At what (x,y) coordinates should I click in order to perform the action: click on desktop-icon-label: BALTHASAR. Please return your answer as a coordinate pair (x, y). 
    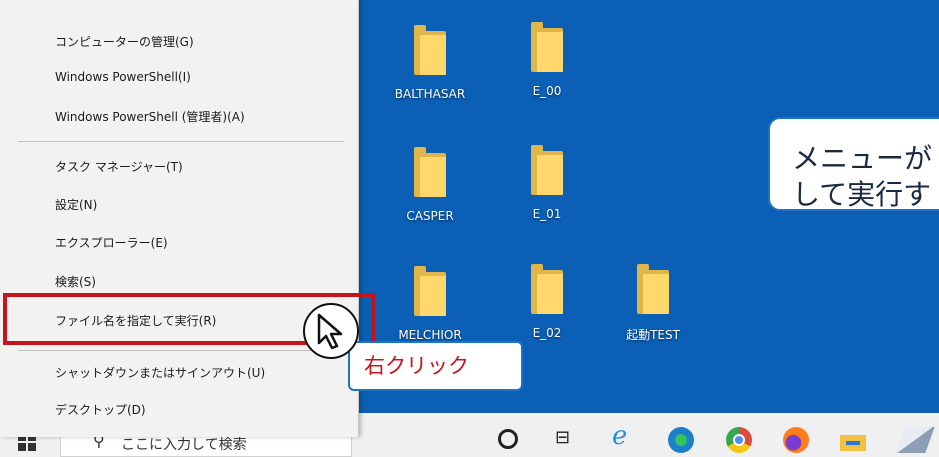
    Looking at the image, I should click on (430, 94).